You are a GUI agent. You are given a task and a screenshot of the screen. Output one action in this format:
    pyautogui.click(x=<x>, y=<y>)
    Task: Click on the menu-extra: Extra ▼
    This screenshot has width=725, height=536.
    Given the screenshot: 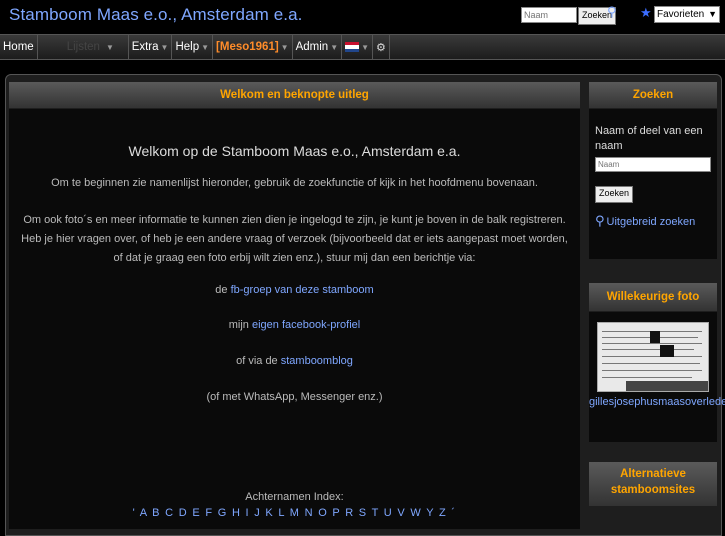 What is the action you would take?
    pyautogui.click(x=151, y=47)
    